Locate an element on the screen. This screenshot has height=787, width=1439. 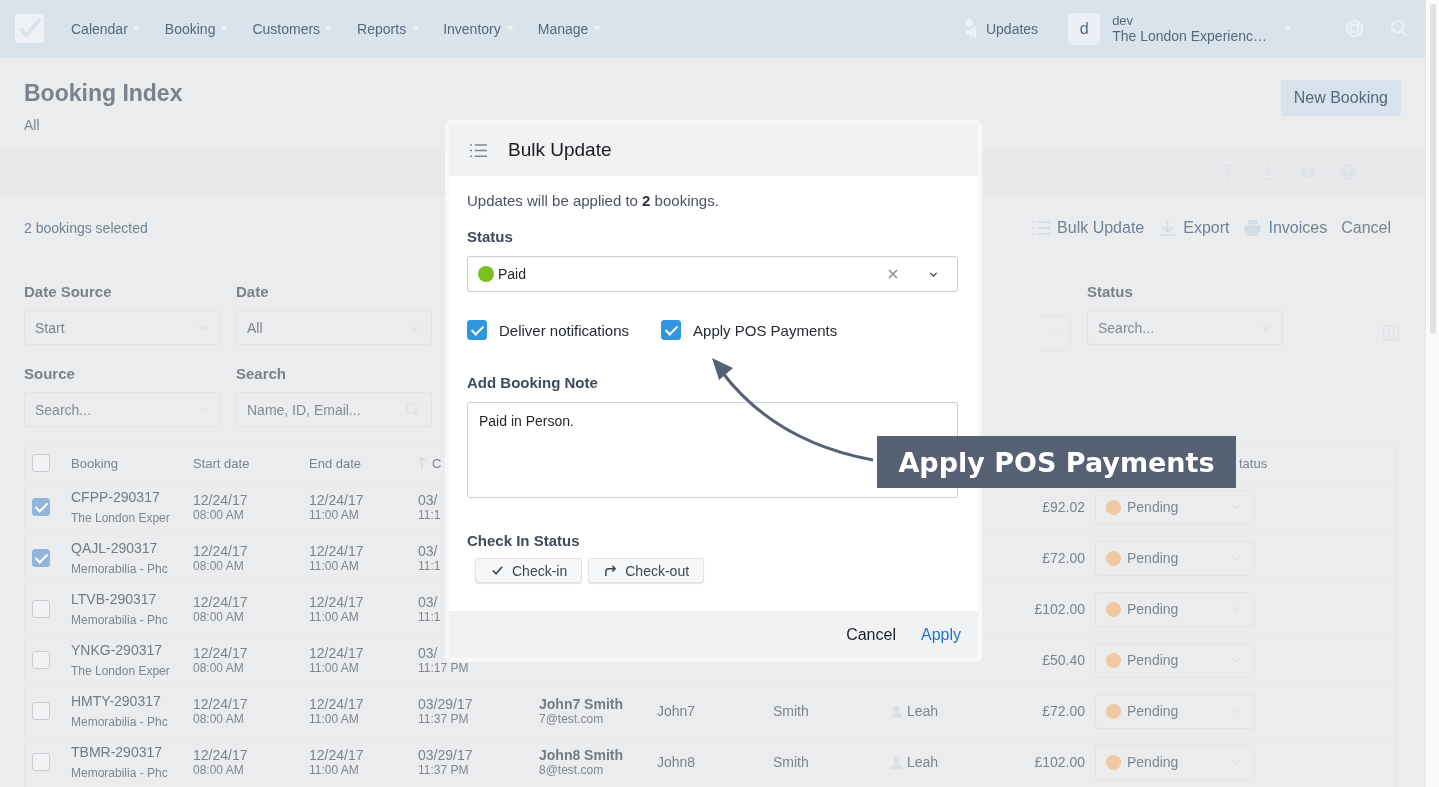
filter-dropdown: All is located at coordinates (334, 328).